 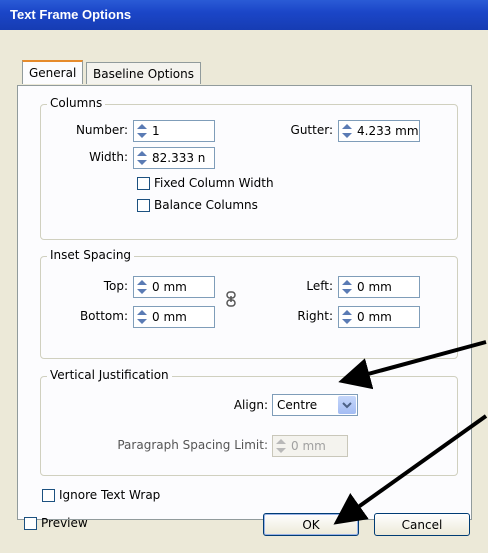 I want to click on number-label: Number:, so click(x=101, y=130).